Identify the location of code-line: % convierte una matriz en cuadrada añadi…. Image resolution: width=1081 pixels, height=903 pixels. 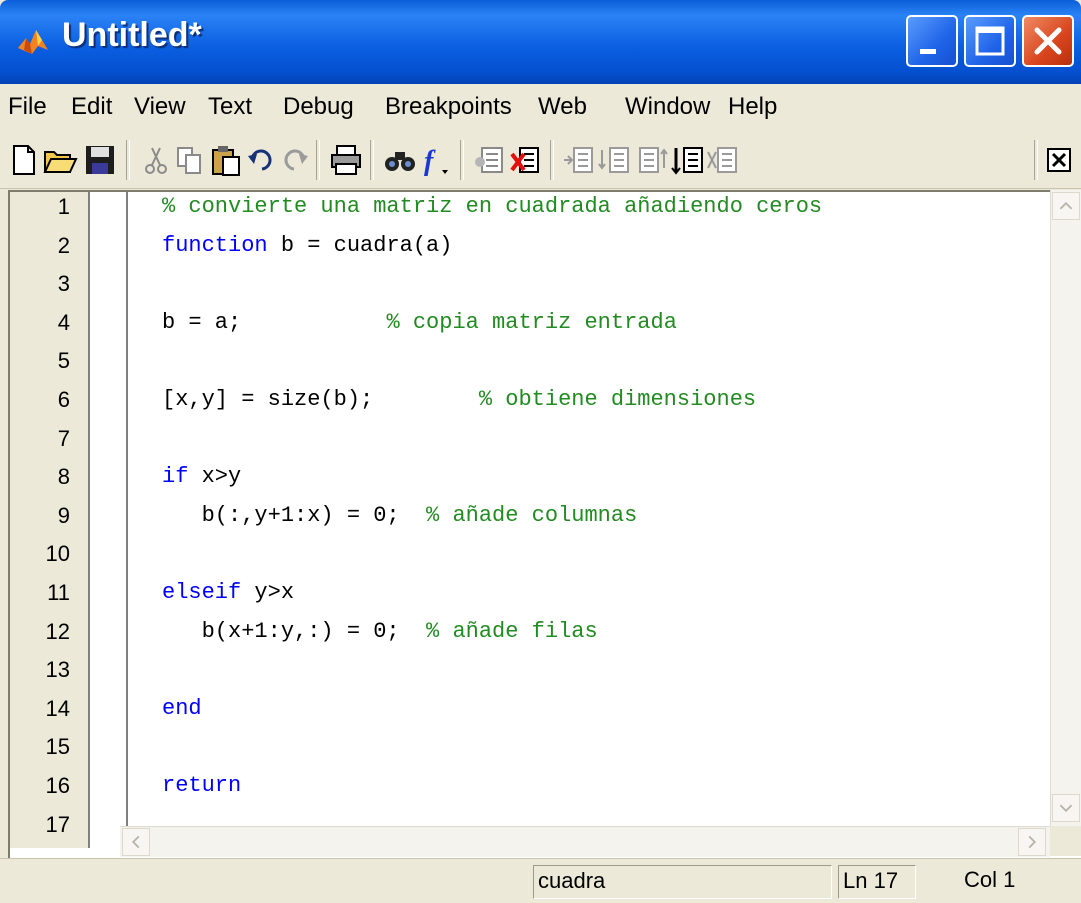
(492, 206).